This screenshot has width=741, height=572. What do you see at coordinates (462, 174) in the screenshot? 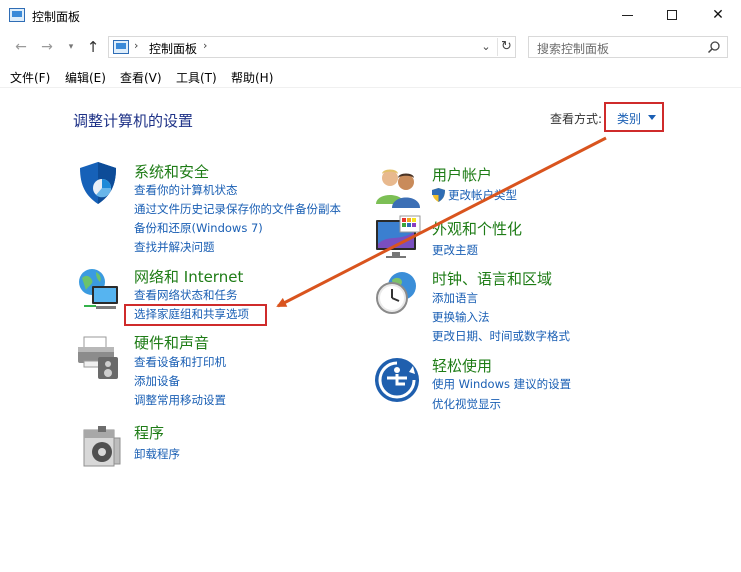
I see `category-user-accounts: 用户帐户` at bounding box center [462, 174].